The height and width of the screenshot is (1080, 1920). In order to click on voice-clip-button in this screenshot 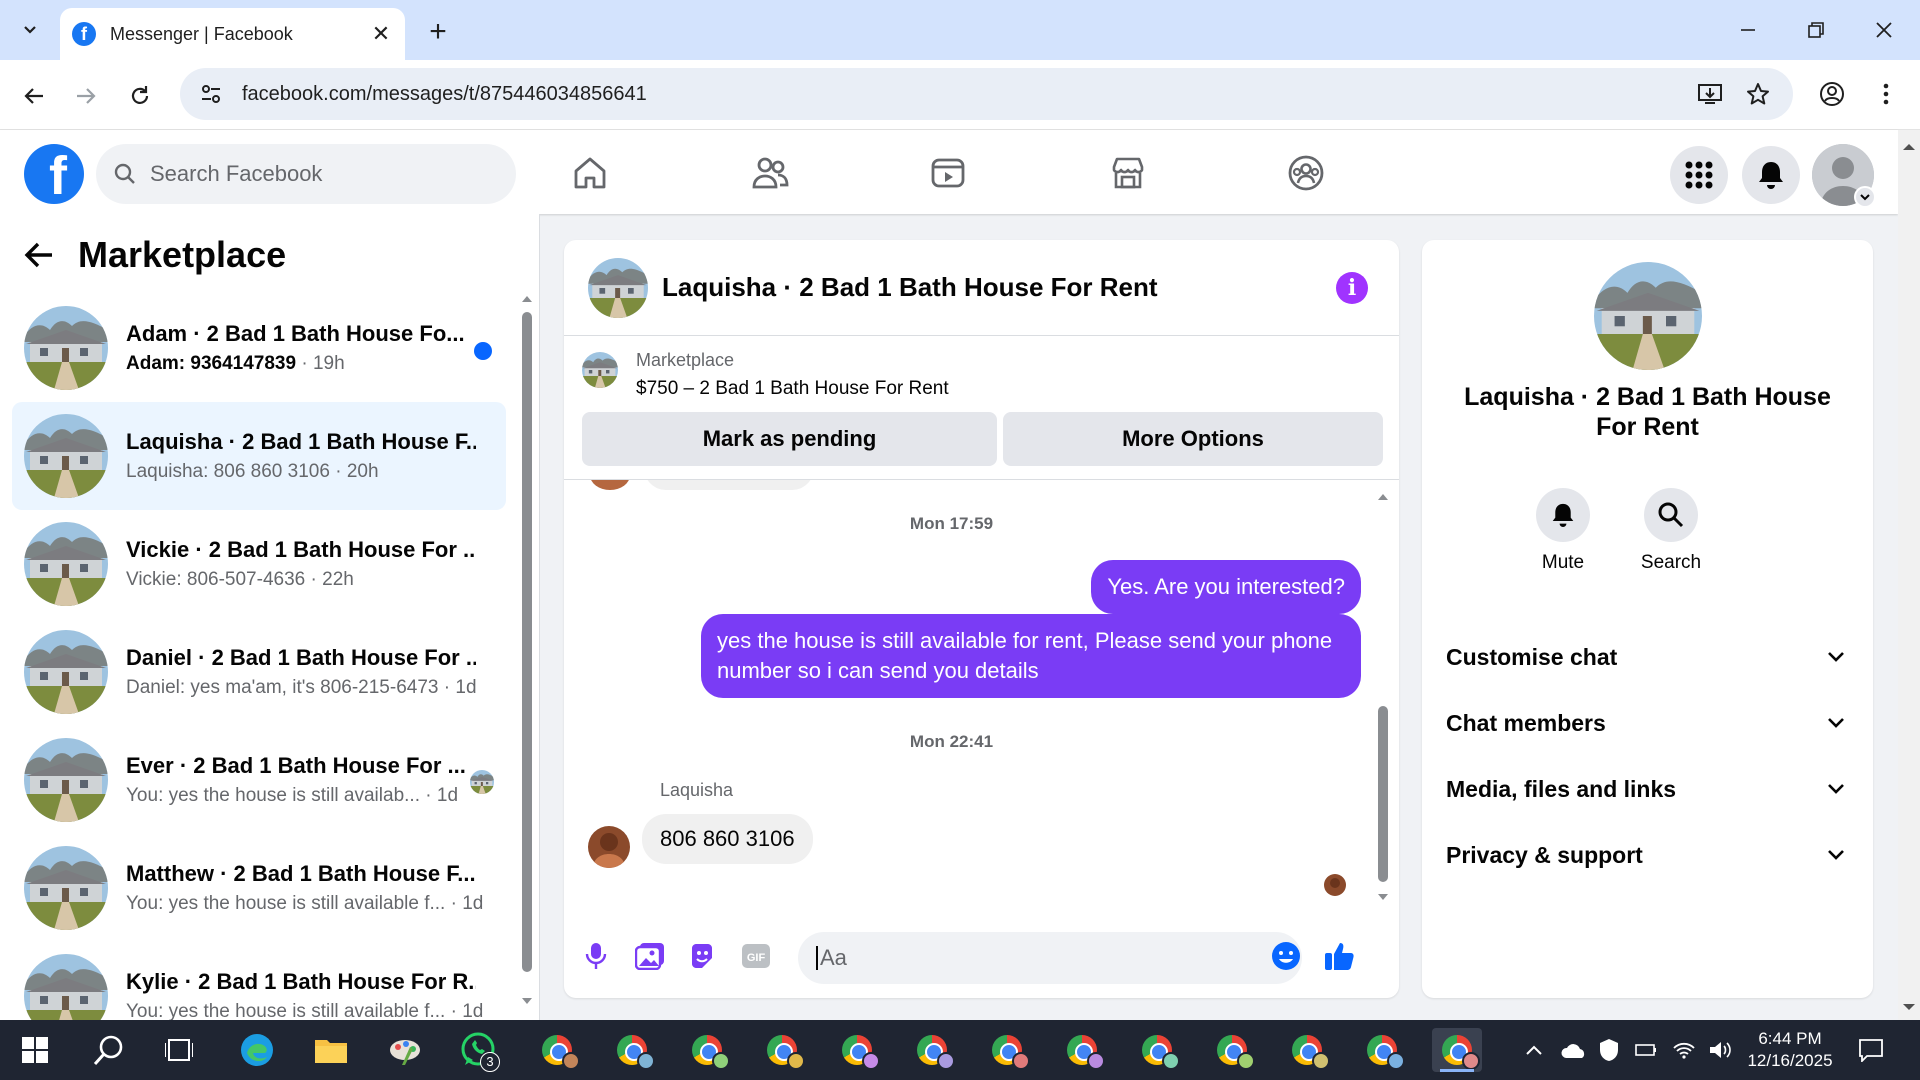, I will do `click(596, 956)`.